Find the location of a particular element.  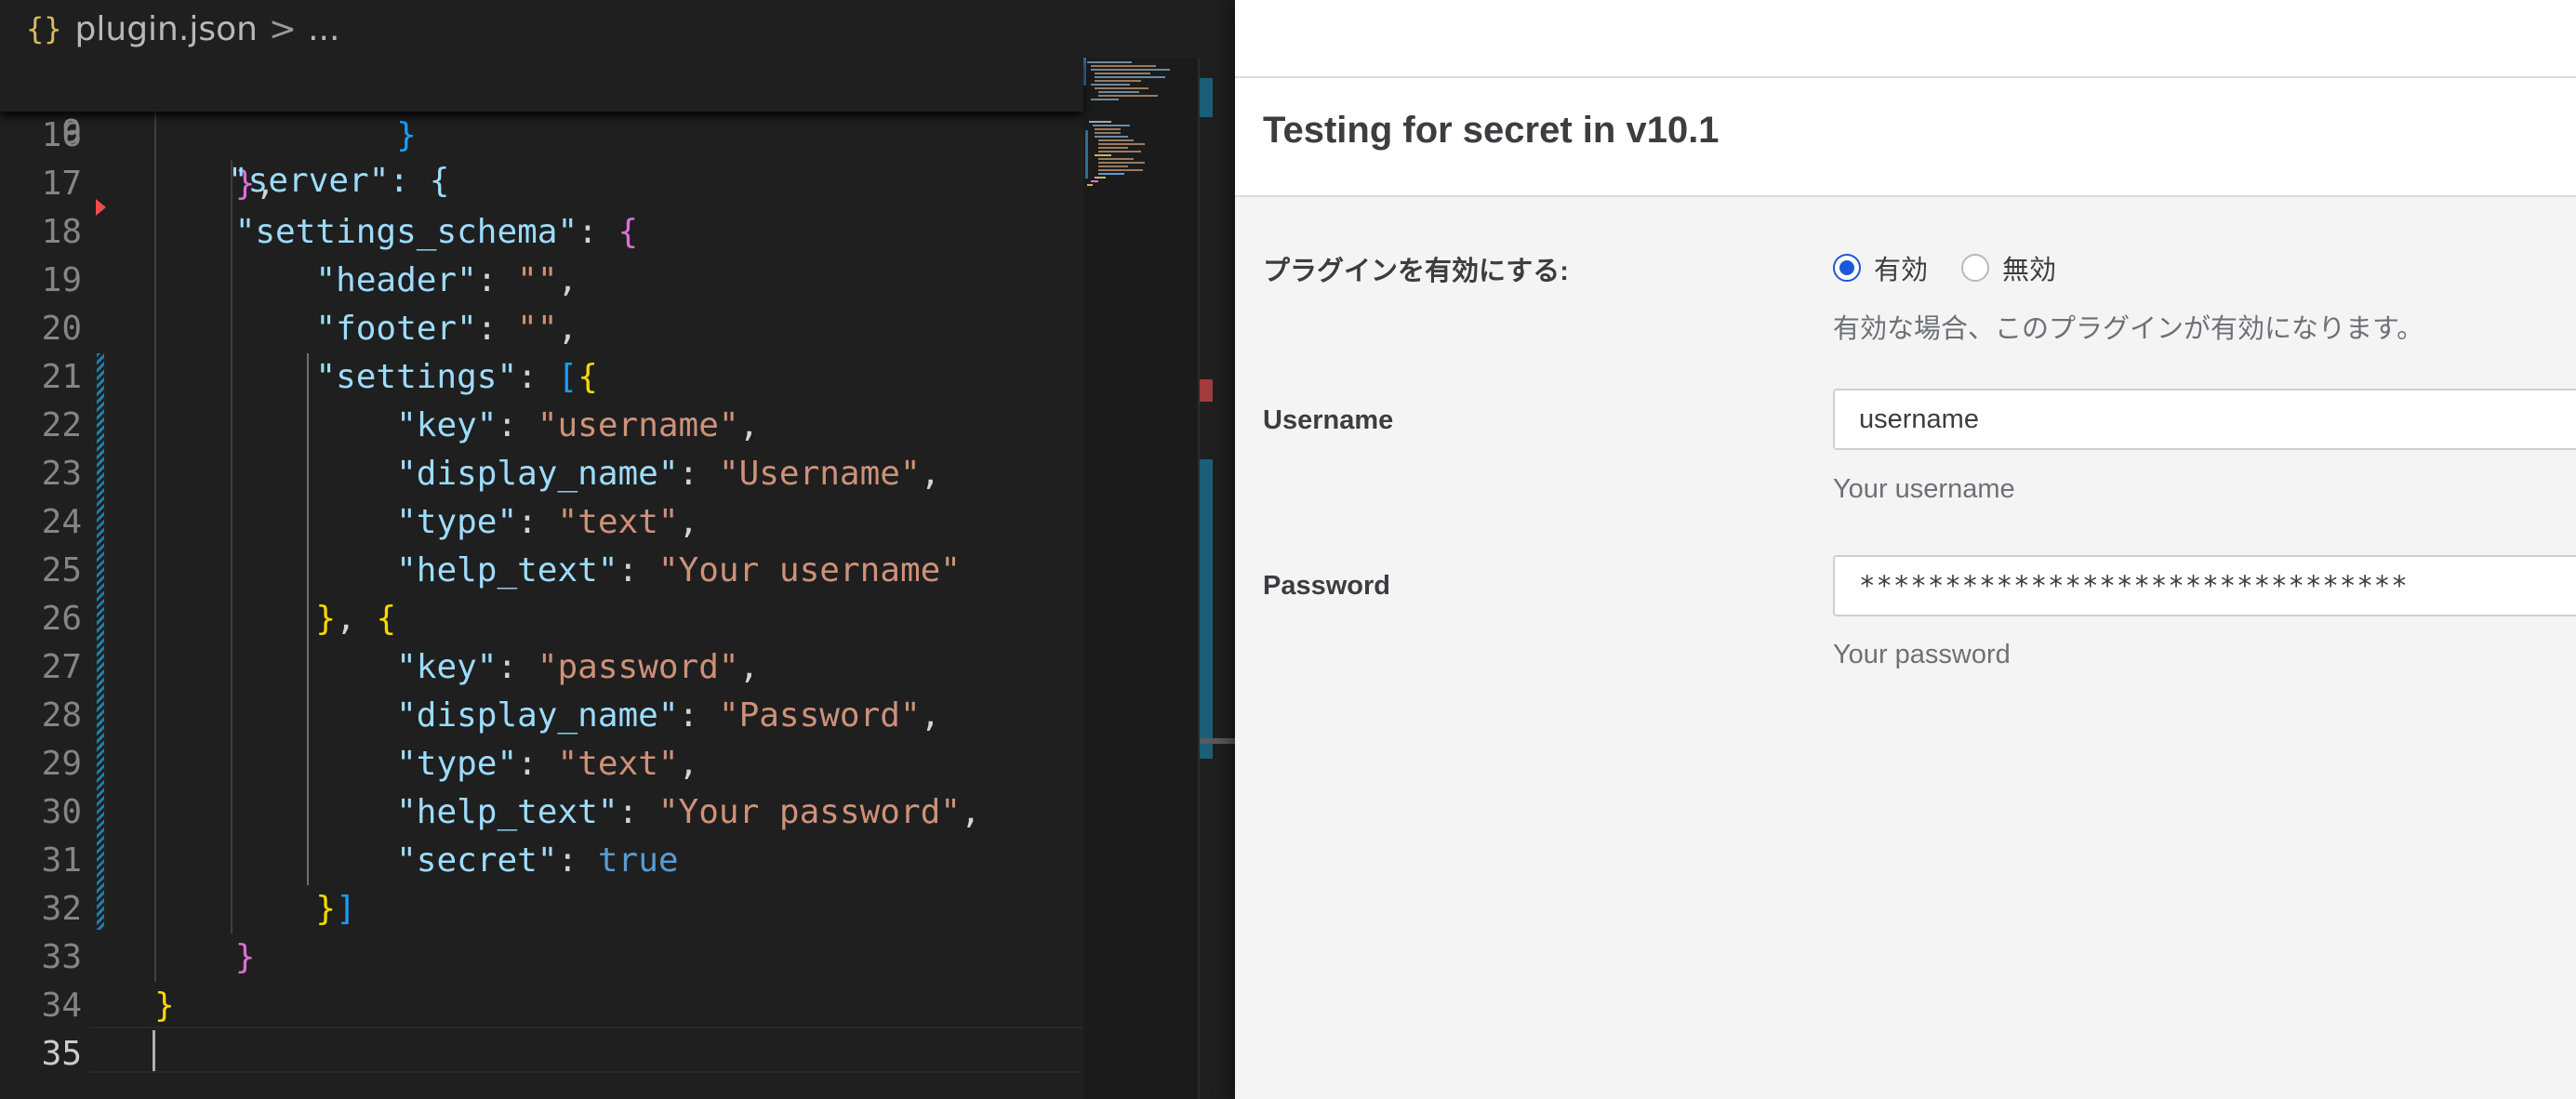

code-line: 29 "type": "text", is located at coordinates (541, 764).